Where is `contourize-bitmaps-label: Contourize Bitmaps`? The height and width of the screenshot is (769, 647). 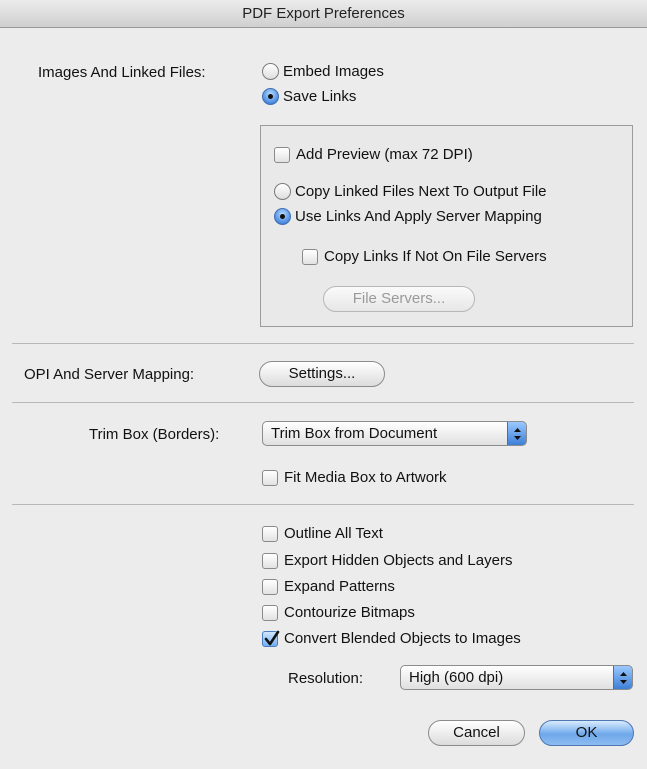 contourize-bitmaps-label: Contourize Bitmaps is located at coordinates (349, 612).